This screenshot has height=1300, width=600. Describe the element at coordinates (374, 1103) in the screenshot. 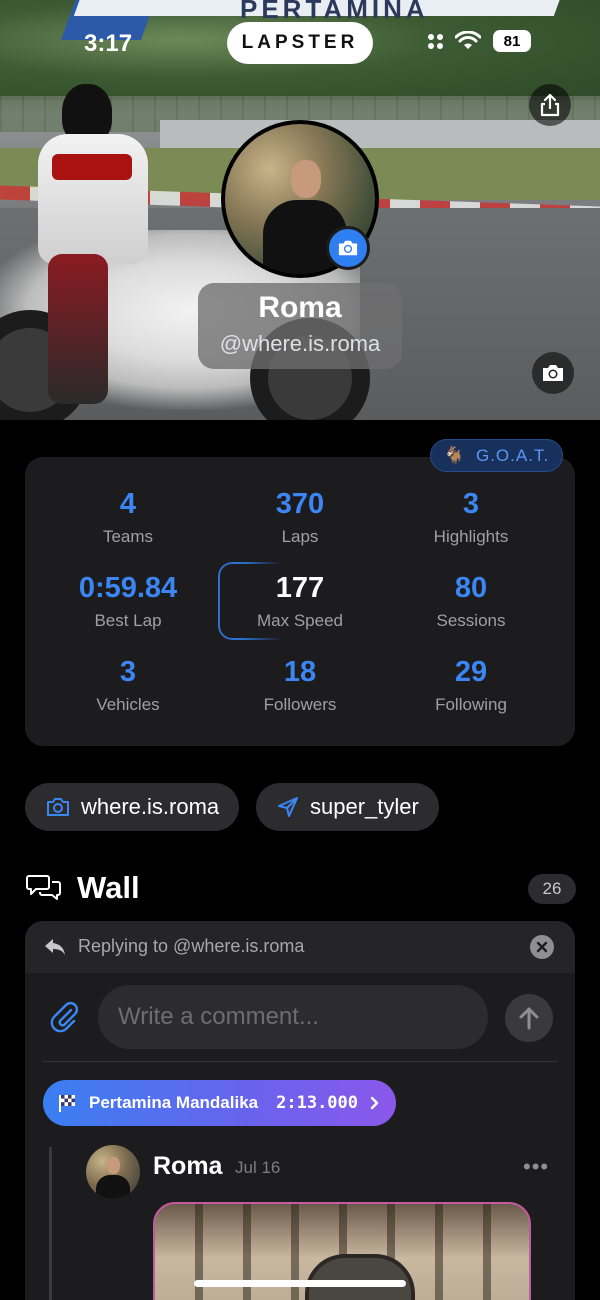

I see `chevron-right-icon` at that location.